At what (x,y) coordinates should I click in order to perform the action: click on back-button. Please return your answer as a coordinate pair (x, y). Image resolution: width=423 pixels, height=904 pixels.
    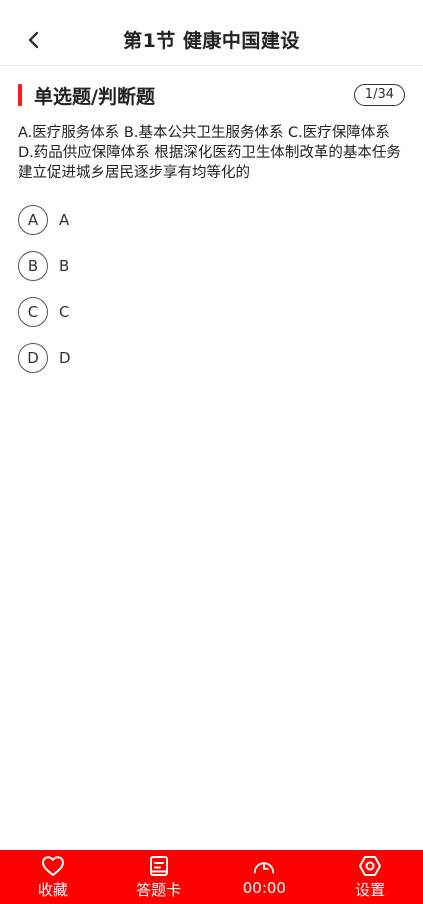
    Looking at the image, I should click on (34, 40).